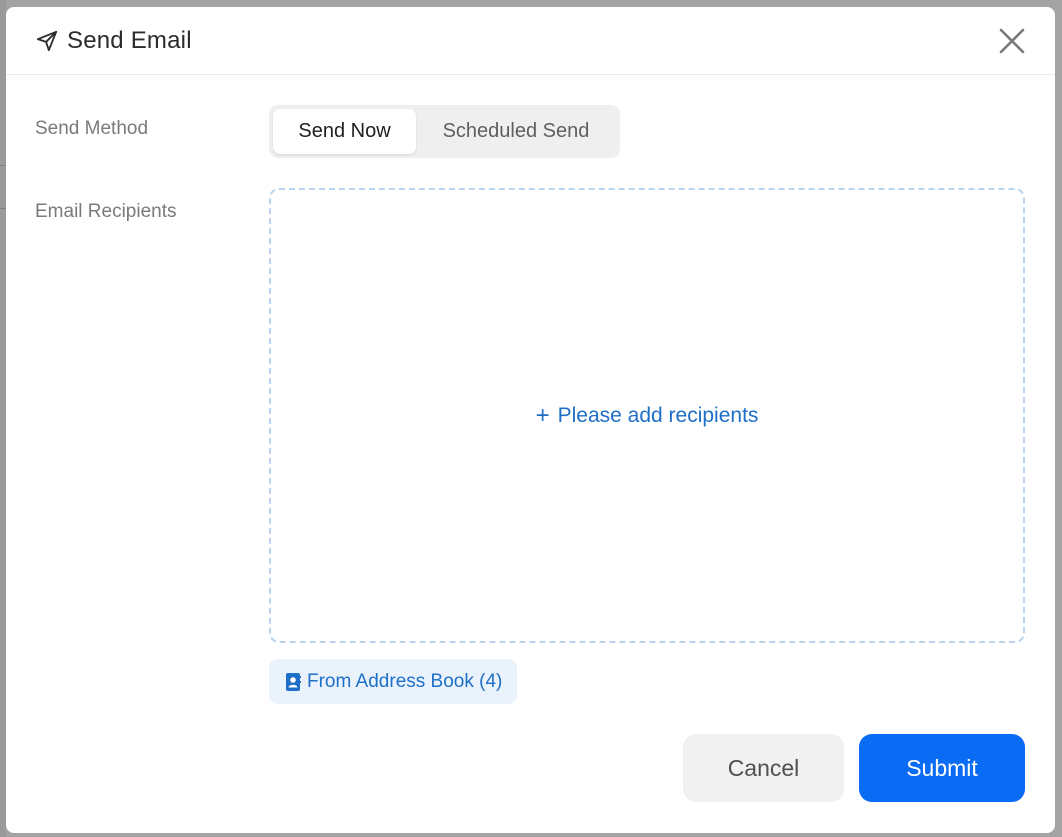 The image size is (1062, 837). I want to click on submit-button: Submit, so click(942, 768).